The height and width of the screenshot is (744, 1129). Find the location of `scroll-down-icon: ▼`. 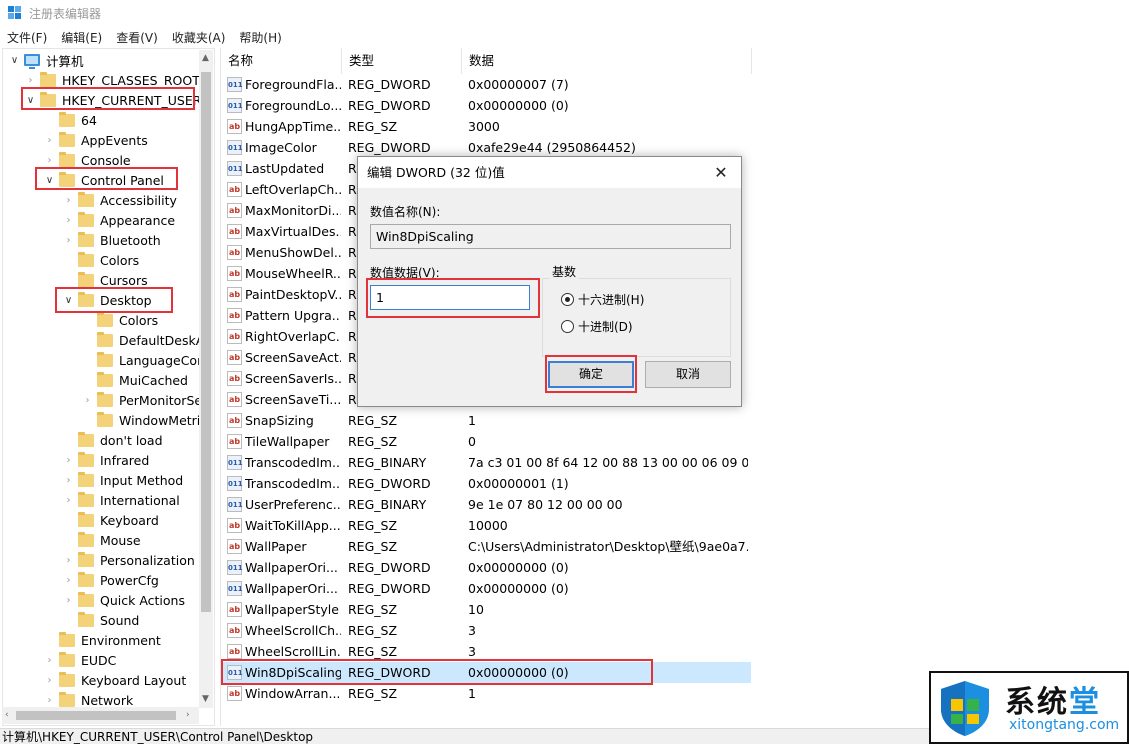

scroll-down-icon: ▼ is located at coordinates (205, 699).